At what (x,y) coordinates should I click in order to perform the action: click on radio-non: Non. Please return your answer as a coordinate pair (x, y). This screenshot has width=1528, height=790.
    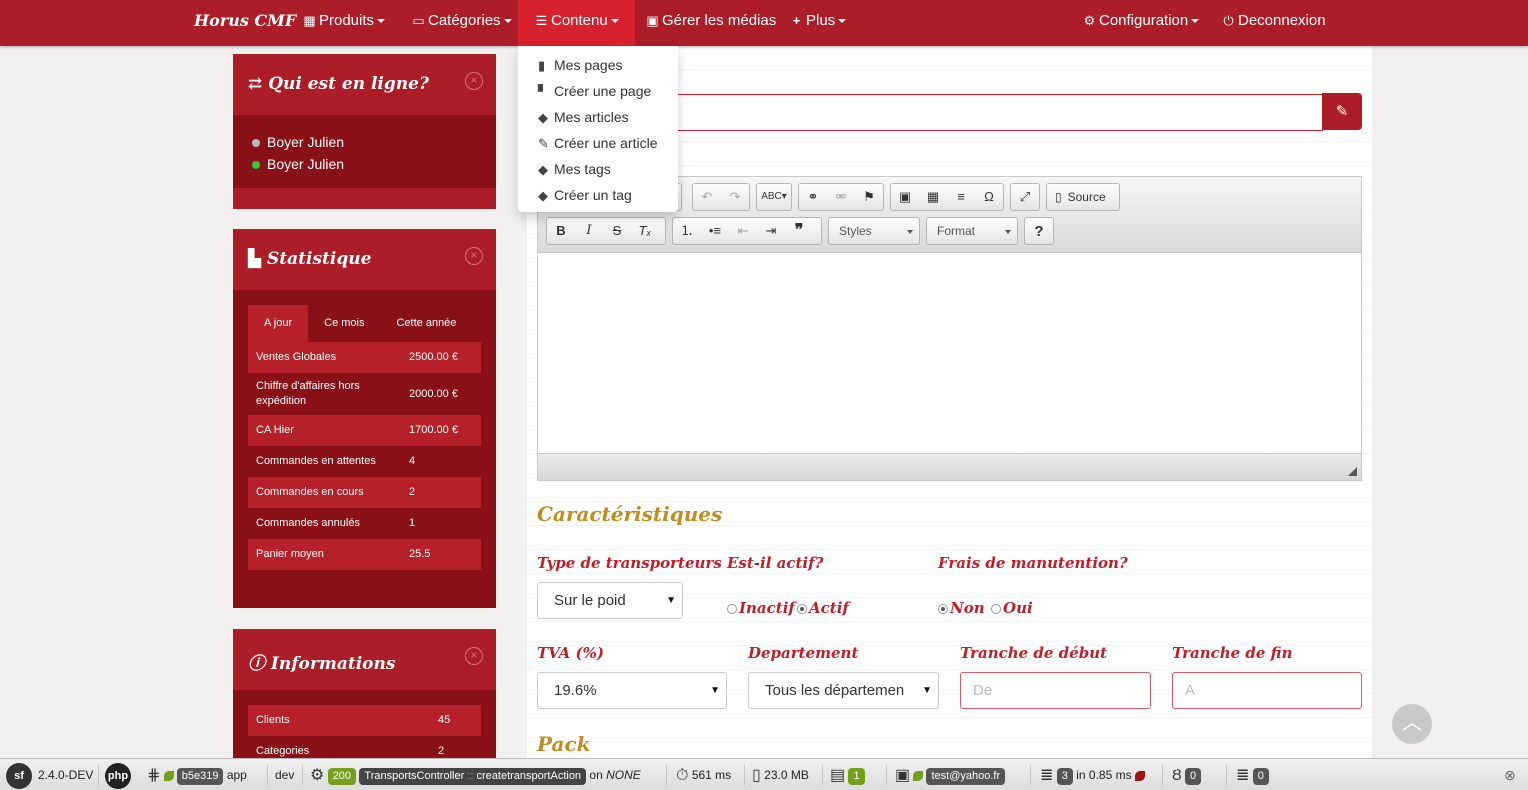
    Looking at the image, I should click on (961, 608).